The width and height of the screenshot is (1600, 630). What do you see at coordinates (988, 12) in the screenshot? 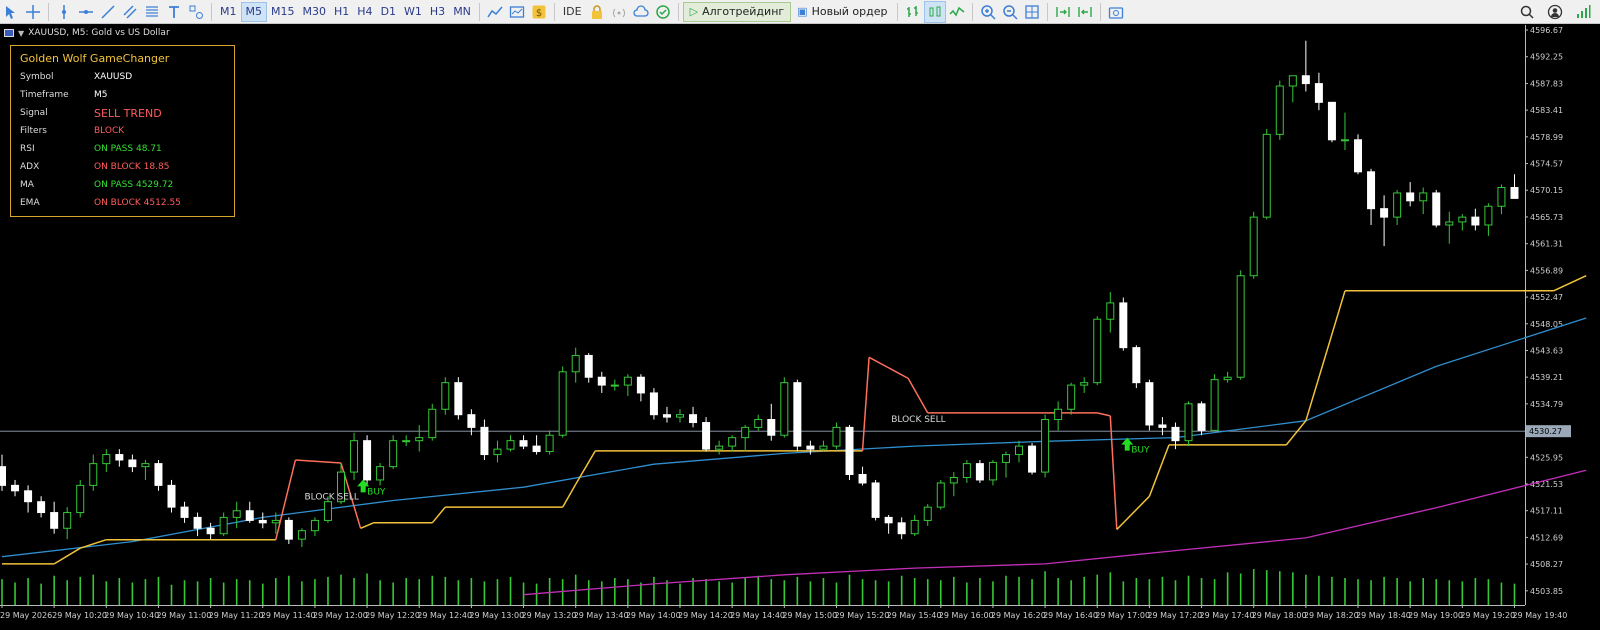
I see `zoom-in-icon` at bounding box center [988, 12].